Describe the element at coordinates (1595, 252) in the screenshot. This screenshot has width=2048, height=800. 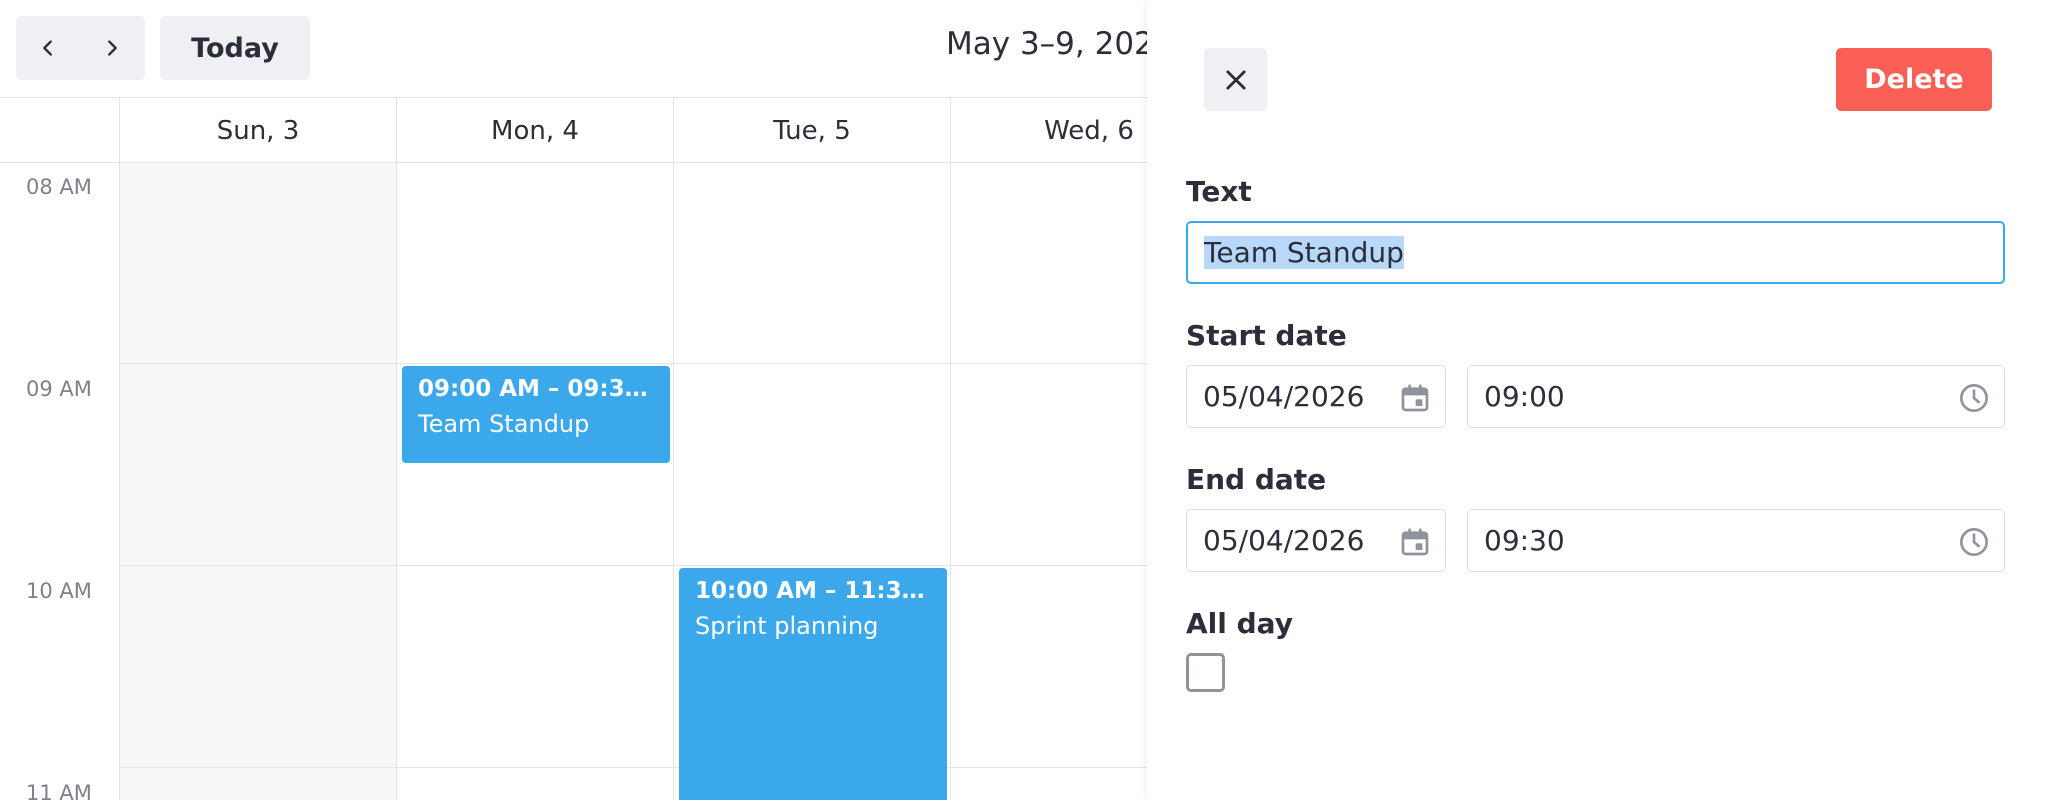
I see `text-input: Team Standup` at that location.